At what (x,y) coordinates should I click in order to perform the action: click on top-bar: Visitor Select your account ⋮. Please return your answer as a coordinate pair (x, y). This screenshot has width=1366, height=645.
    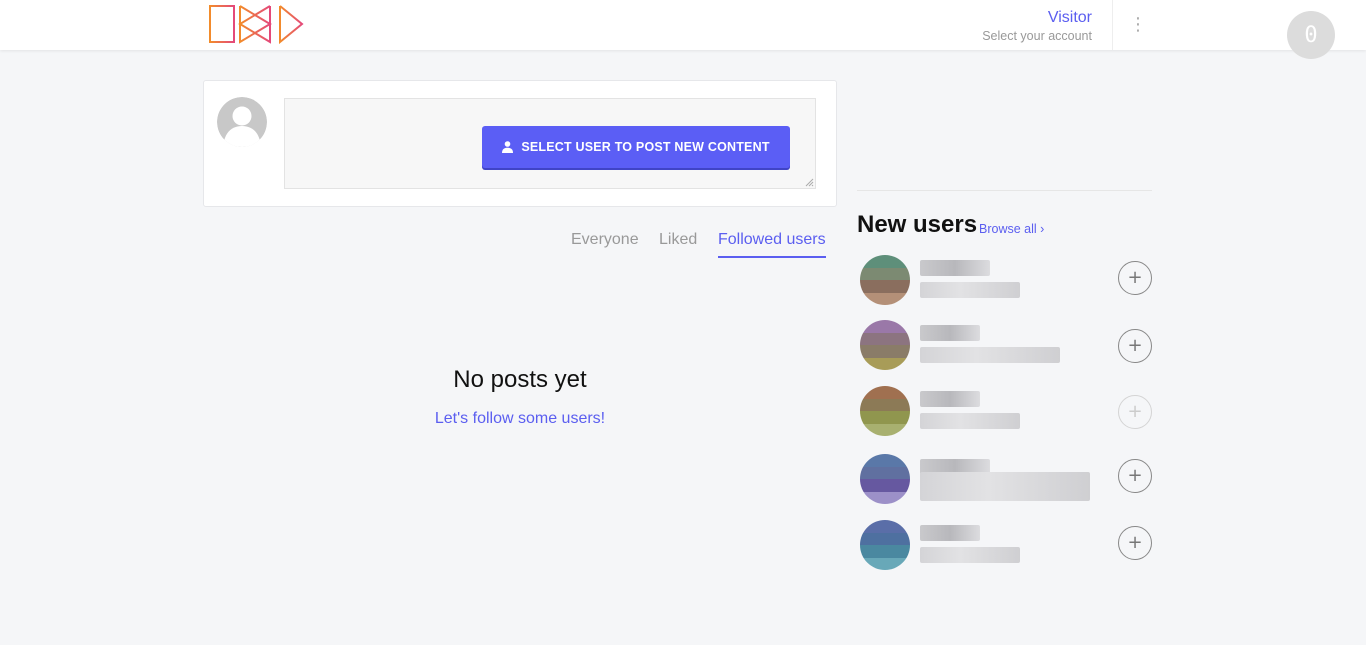
    Looking at the image, I should click on (683, 25).